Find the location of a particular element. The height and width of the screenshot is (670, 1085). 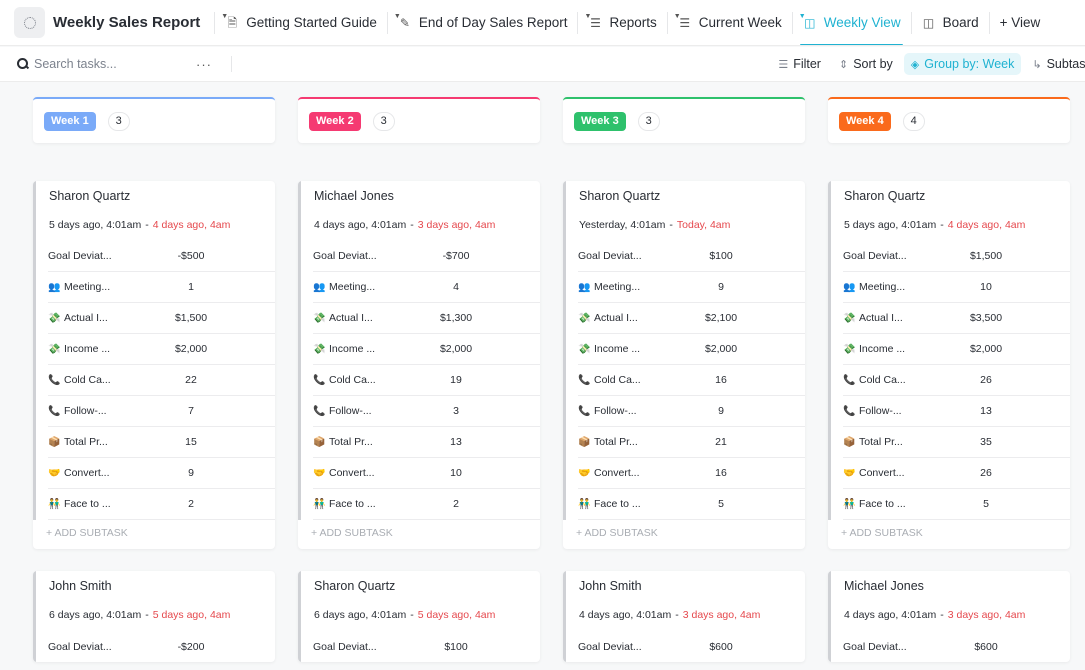

custom-field-row: 🤝 Convert... 9 is located at coordinates (161, 473).